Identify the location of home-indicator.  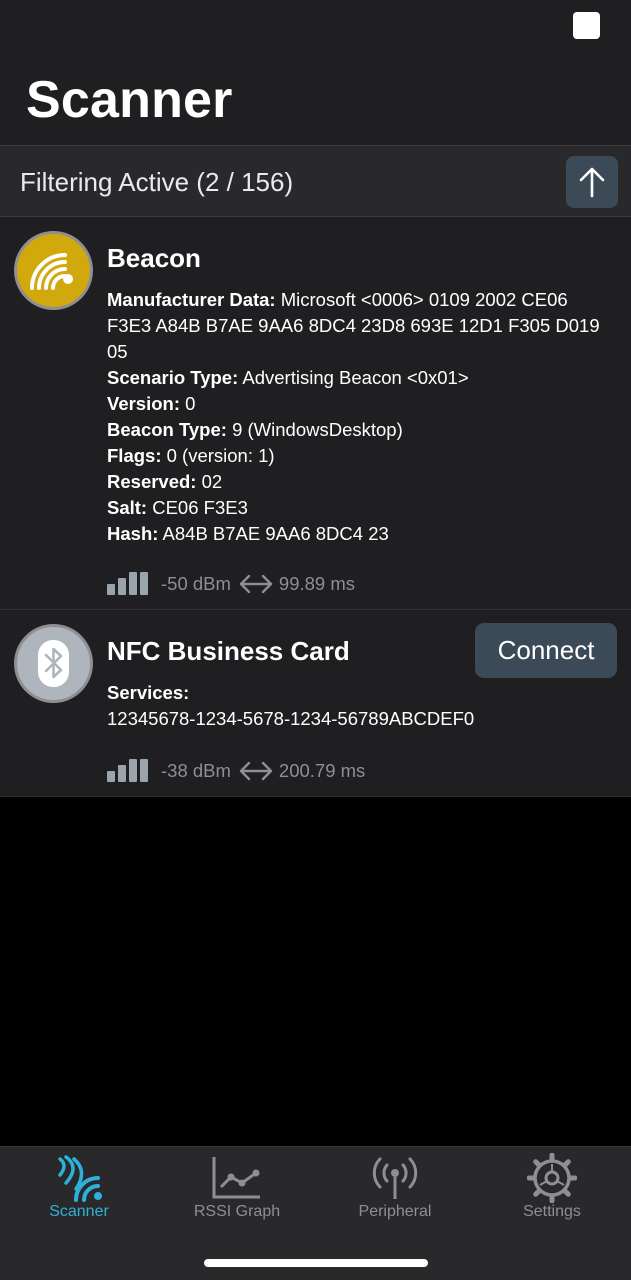
(316, 1263).